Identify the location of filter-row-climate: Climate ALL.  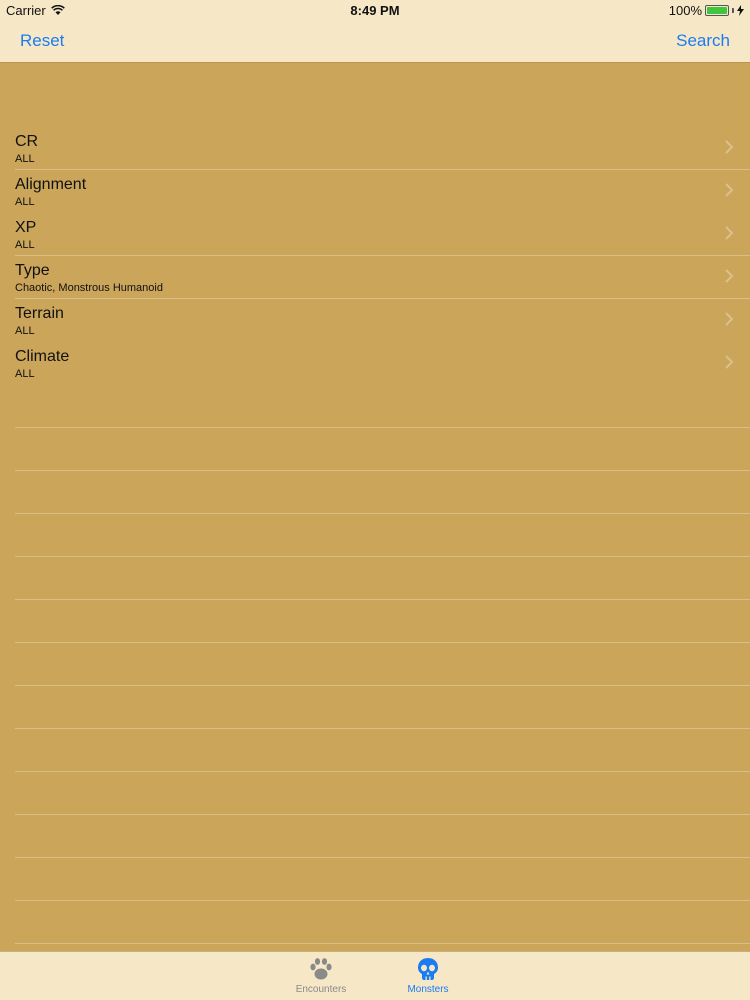
(375, 363).